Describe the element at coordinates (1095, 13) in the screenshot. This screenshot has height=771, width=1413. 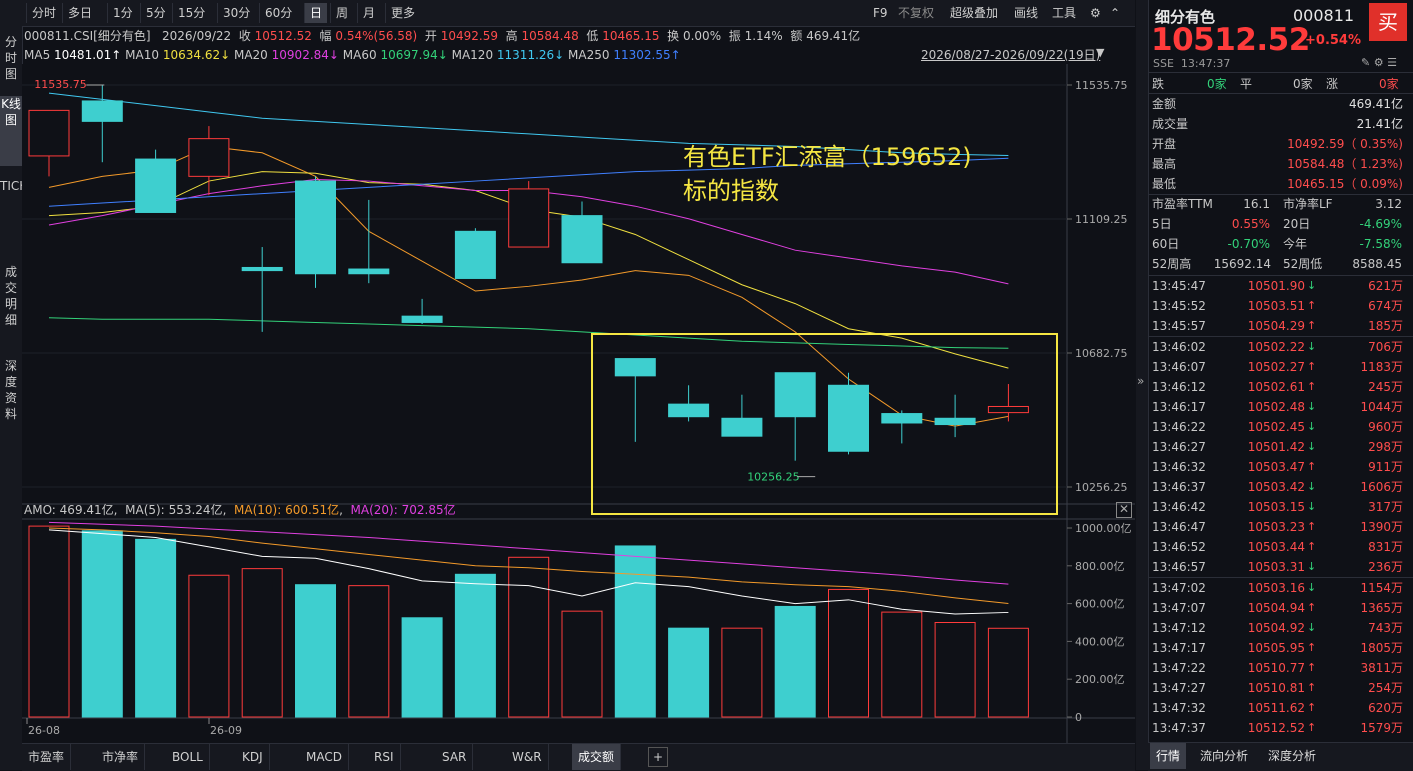
I see `gear-icon: ⚙` at that location.